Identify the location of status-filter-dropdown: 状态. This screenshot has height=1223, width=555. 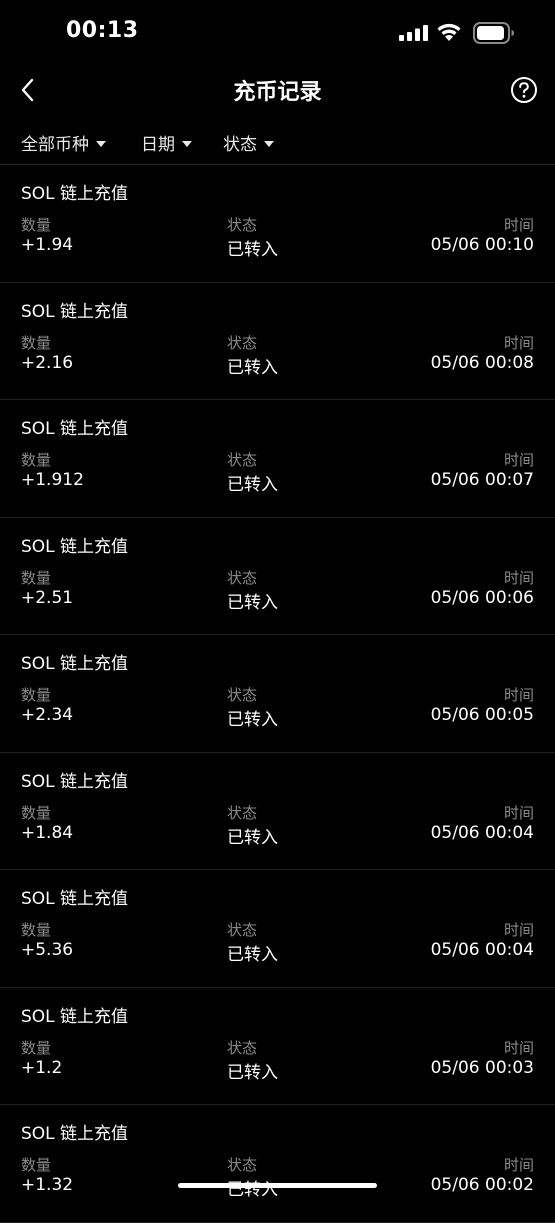
(248, 142).